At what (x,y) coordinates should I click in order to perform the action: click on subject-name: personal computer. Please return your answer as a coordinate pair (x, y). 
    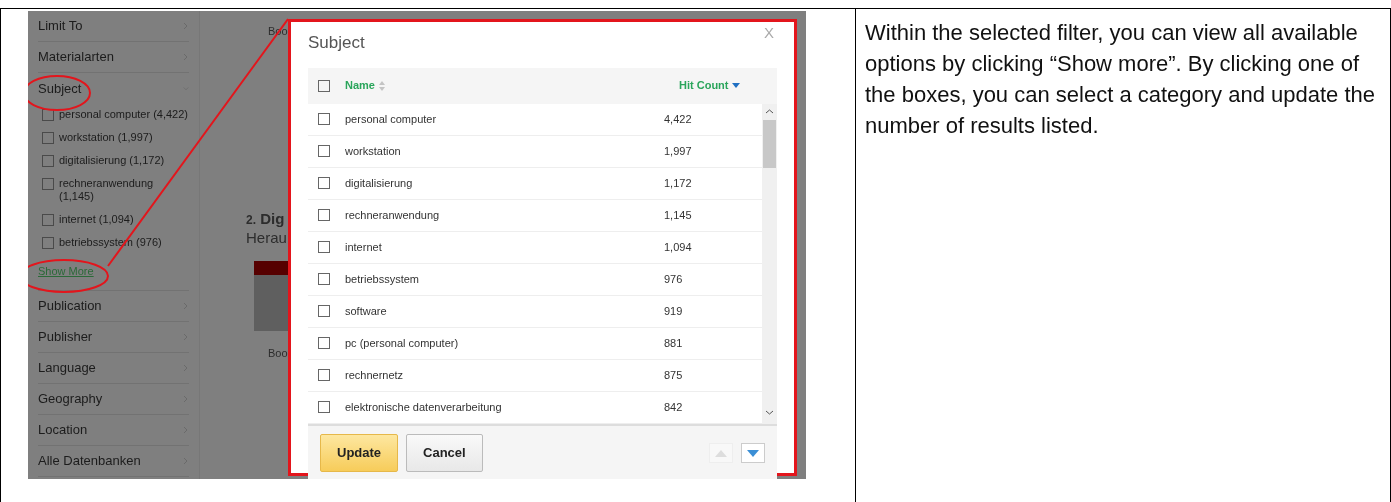
    Looking at the image, I should click on (391, 119).